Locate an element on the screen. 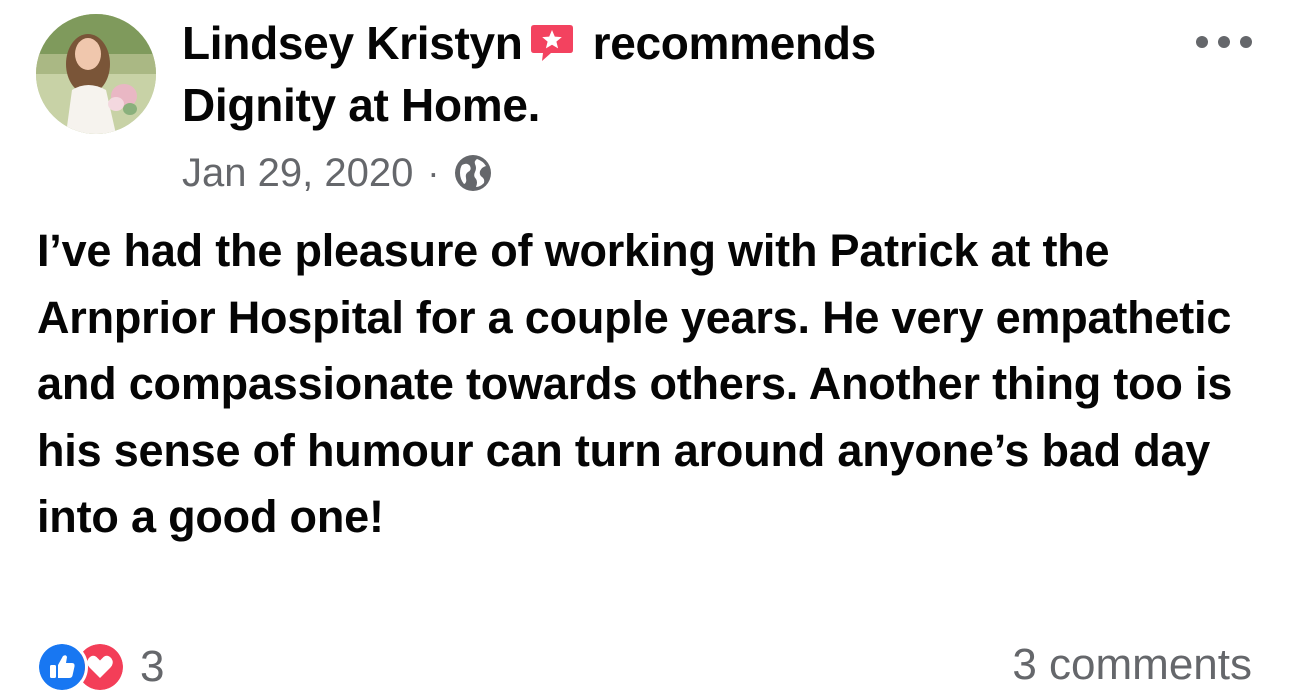  page-name-link: Dignity at Home. is located at coordinates (361, 105).